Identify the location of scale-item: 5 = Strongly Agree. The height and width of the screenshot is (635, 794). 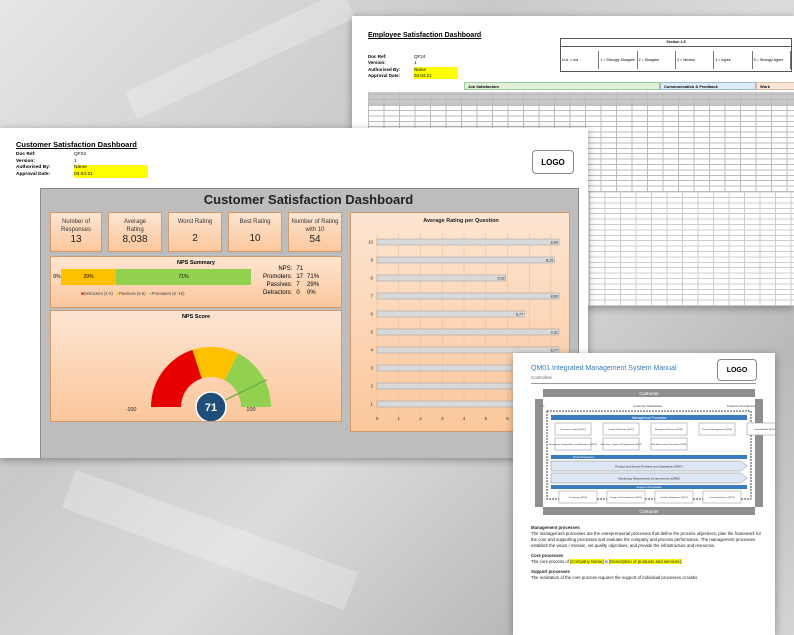
(772, 60).